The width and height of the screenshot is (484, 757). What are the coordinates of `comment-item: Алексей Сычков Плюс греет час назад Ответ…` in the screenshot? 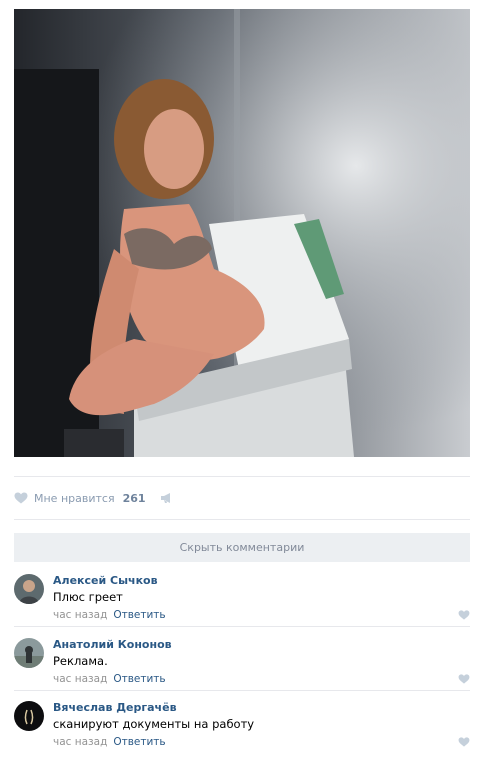 It's located at (242, 600).